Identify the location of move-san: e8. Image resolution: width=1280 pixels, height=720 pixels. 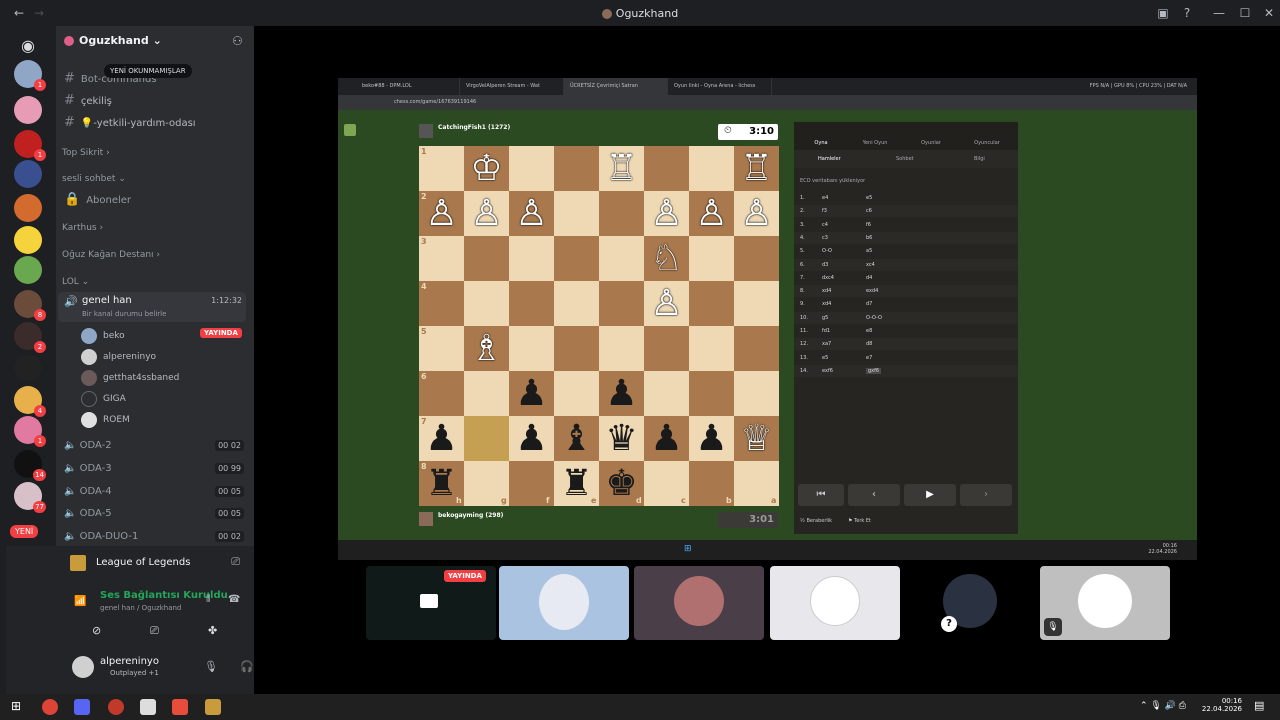
(869, 331).